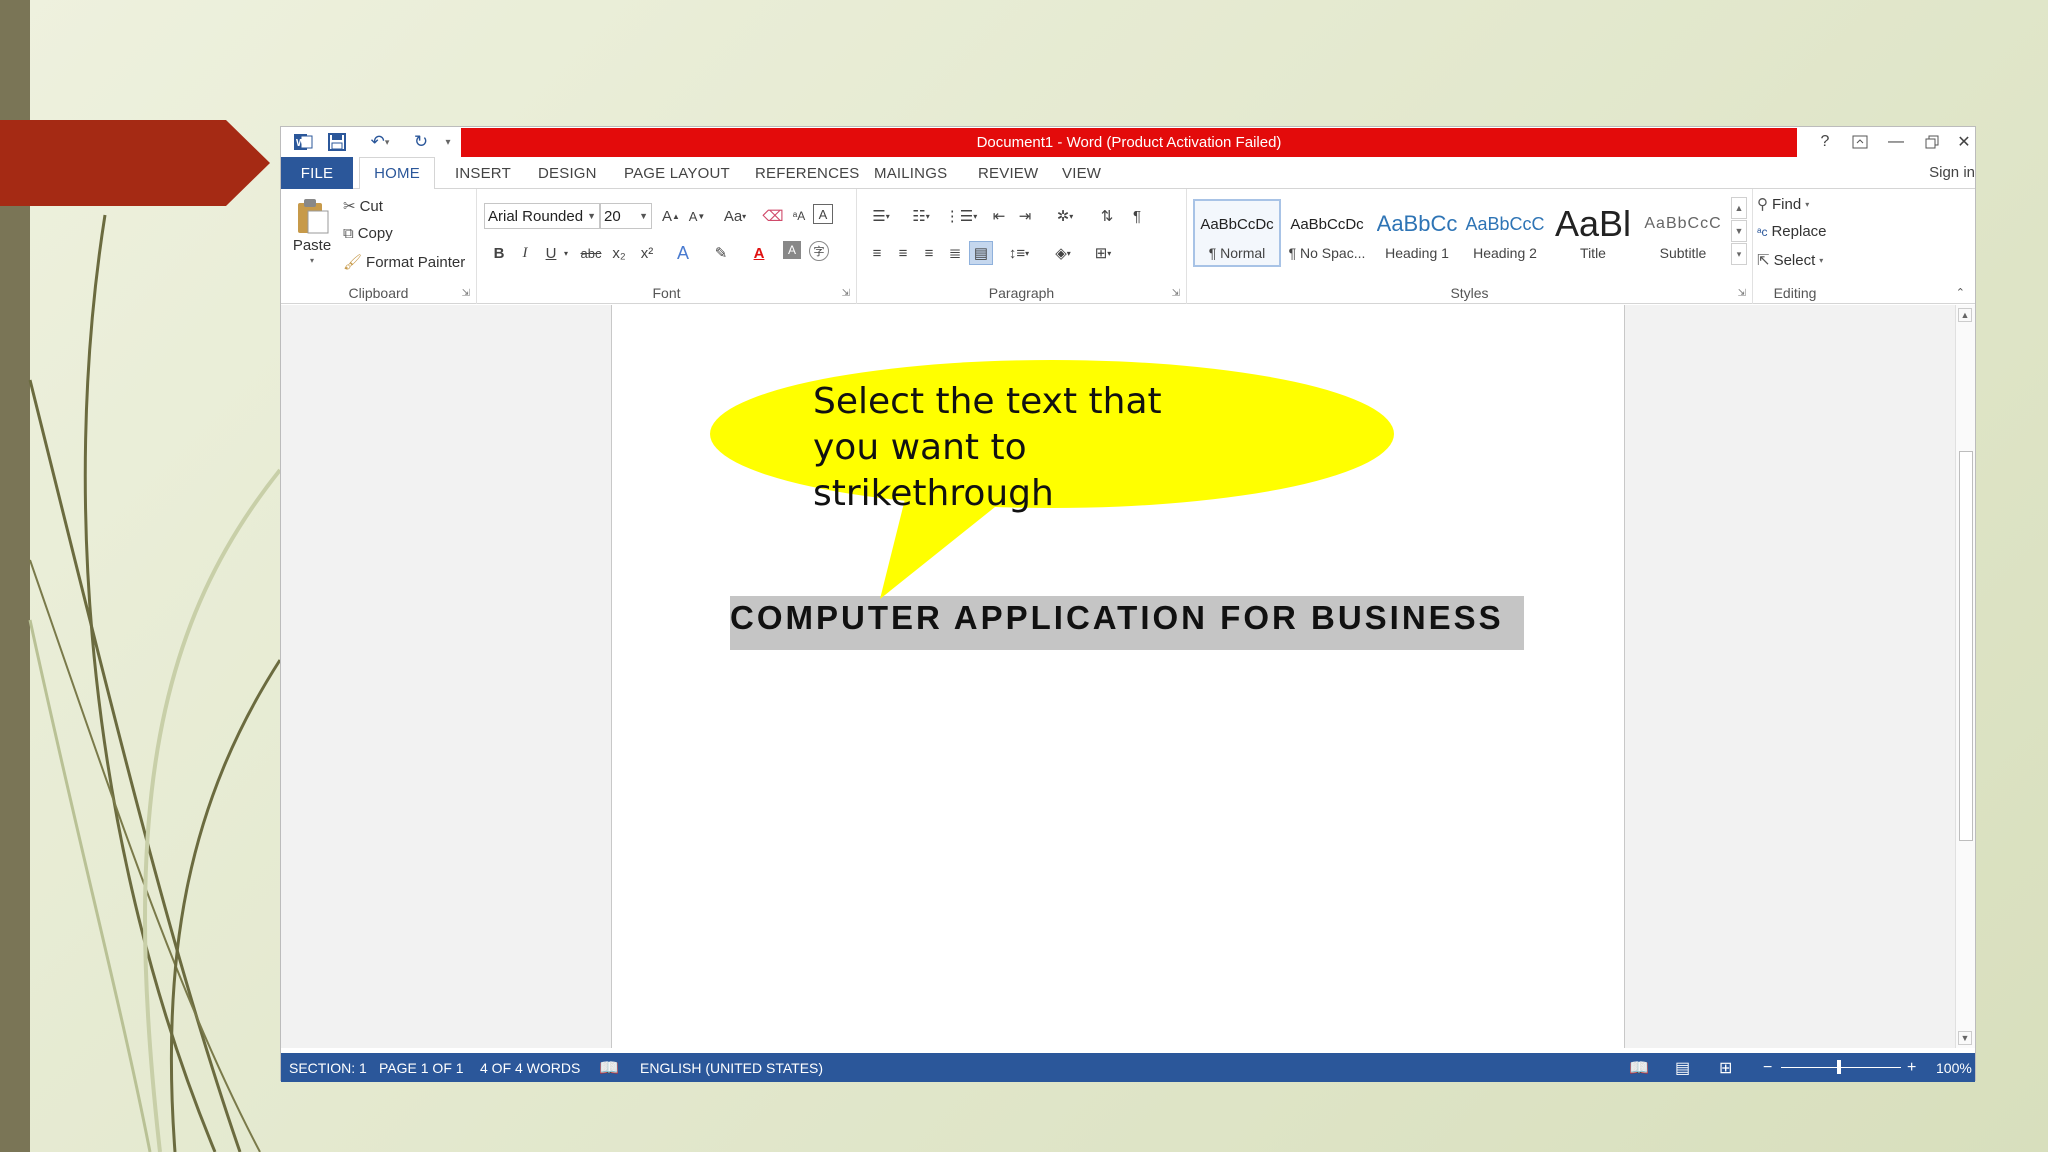 This screenshot has height=1152, width=2048. I want to click on help-button: ?, so click(1825, 142).